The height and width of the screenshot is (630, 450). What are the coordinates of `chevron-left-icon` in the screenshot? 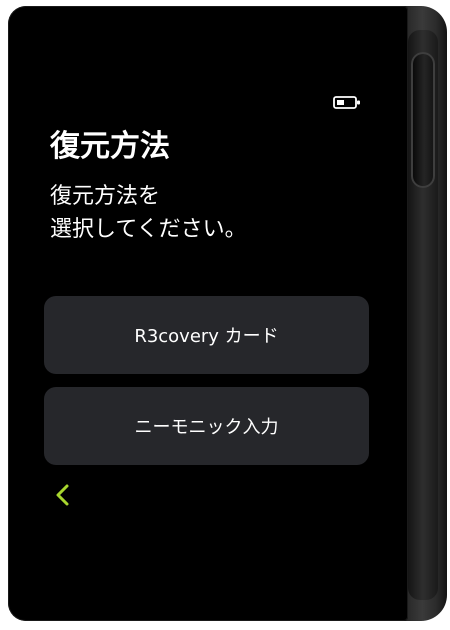 It's located at (62, 495).